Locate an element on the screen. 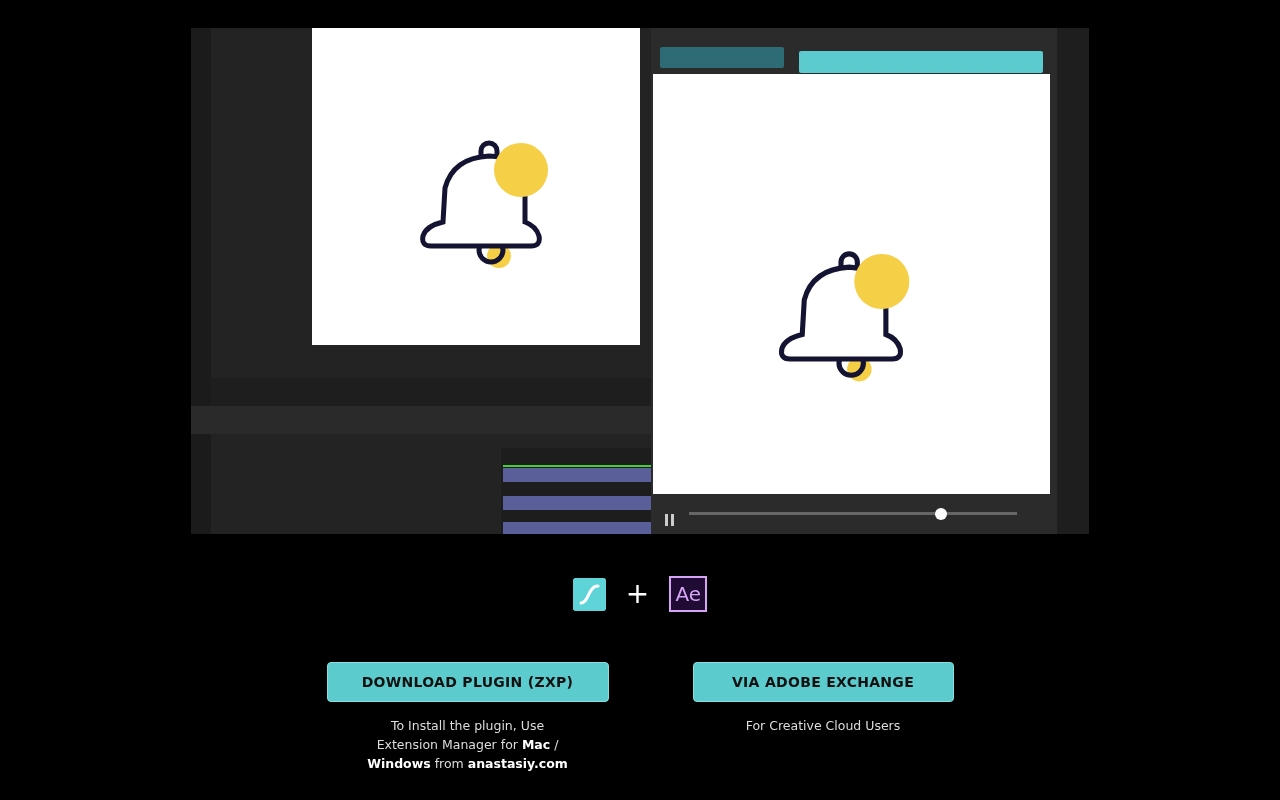 This screenshot has width=1280, height=800. action-note: To Install the plugin, Use Extension Manager for Mac / Windows from anastasiy.com is located at coordinates (467, 745).